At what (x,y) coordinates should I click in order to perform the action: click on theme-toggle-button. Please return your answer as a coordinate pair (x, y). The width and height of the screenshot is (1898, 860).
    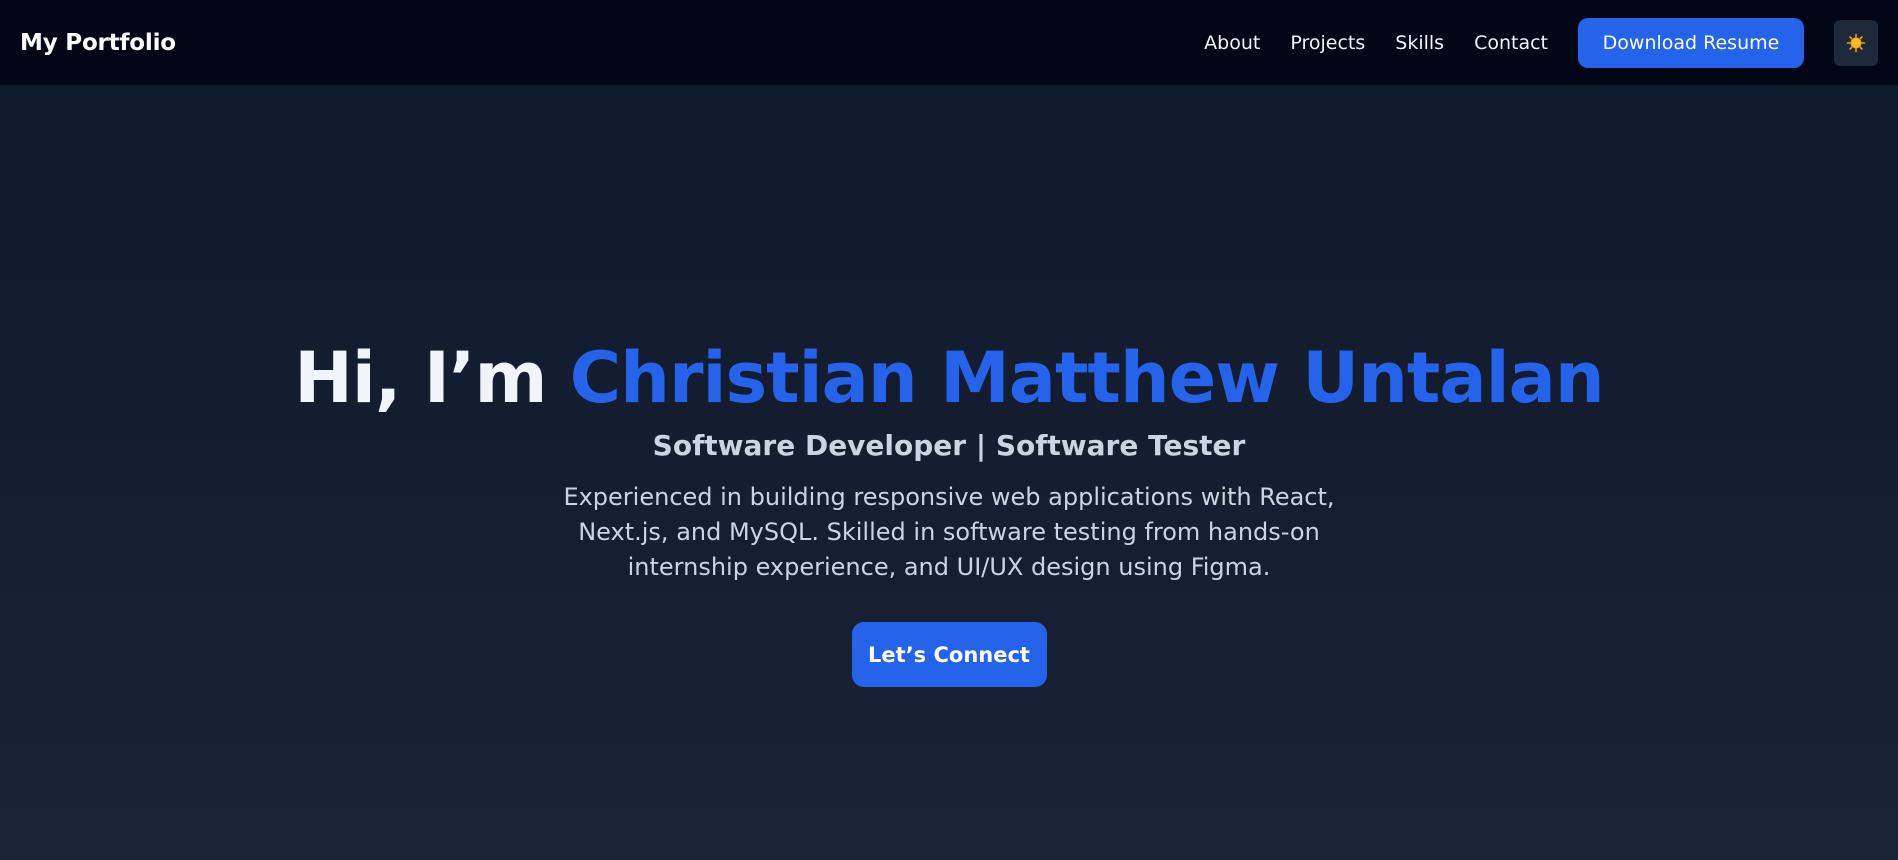
    Looking at the image, I should click on (1856, 42).